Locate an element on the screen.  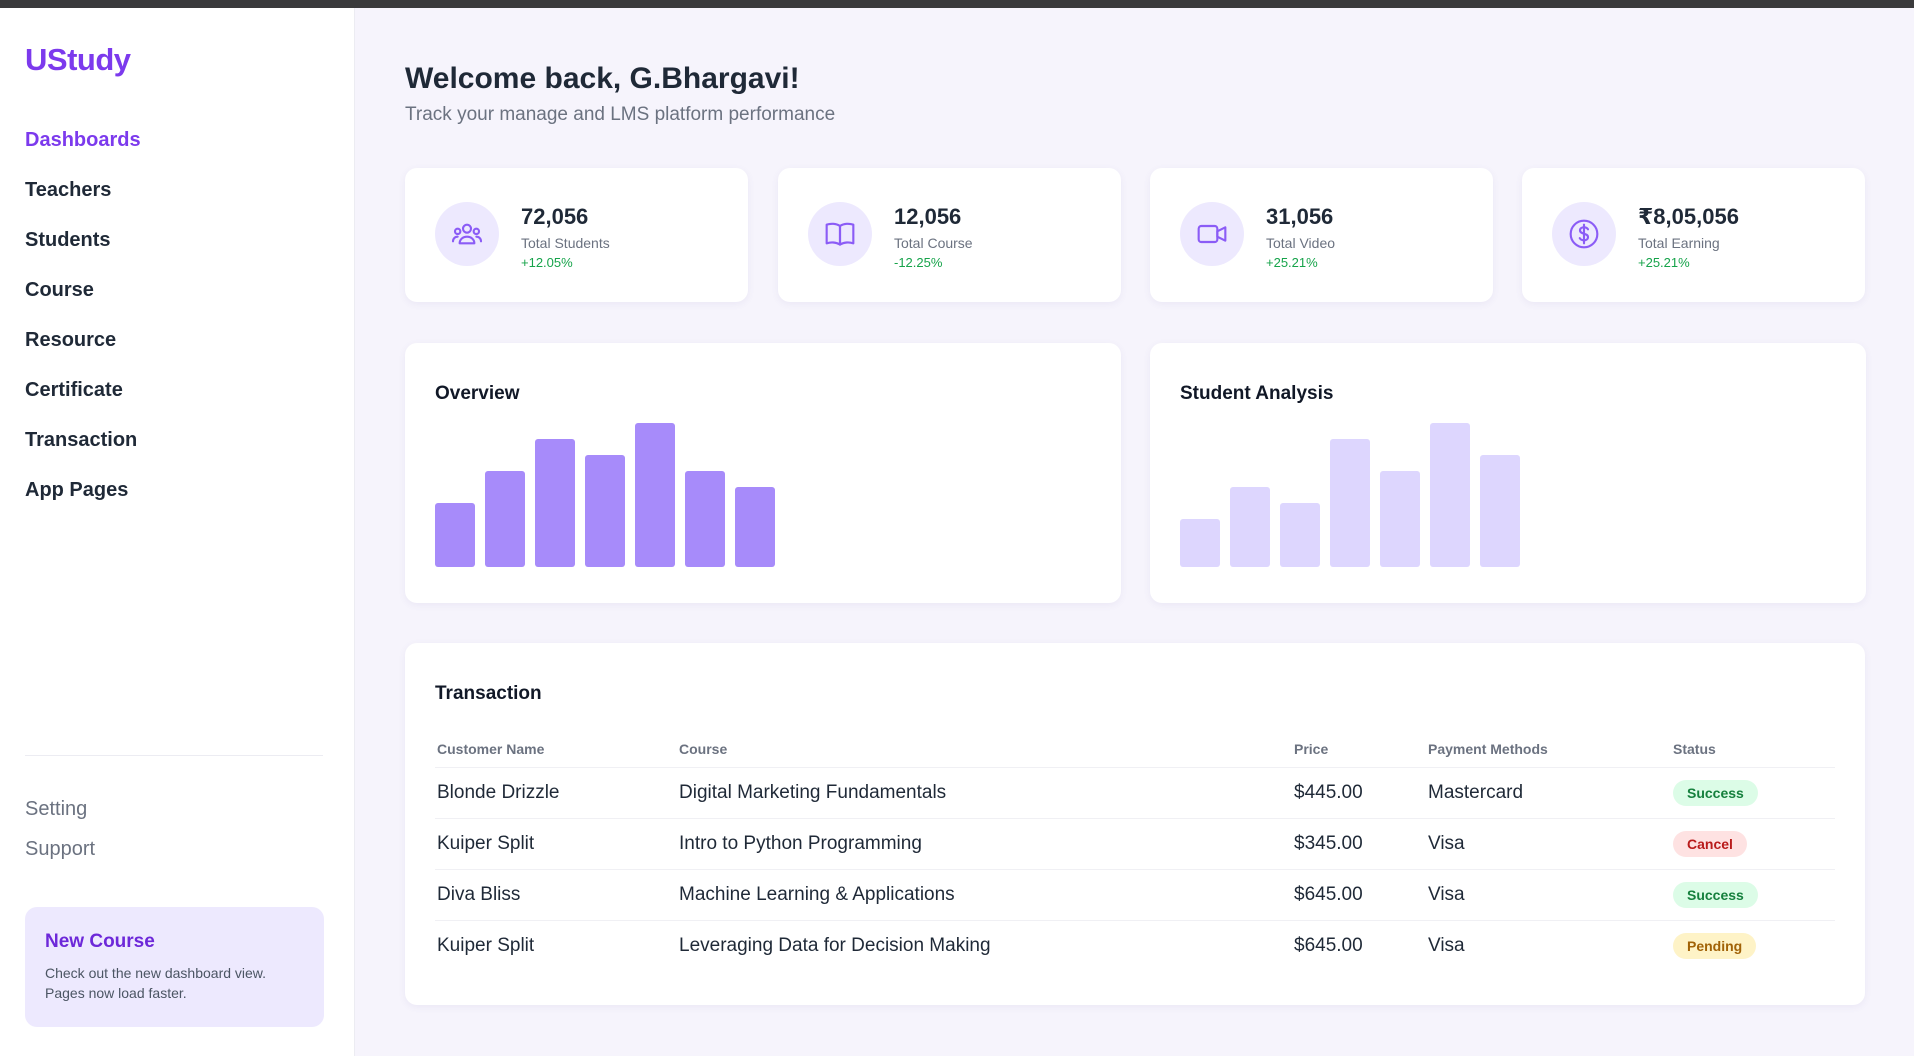
column-header-customer: Customer Name is located at coordinates (556, 749).